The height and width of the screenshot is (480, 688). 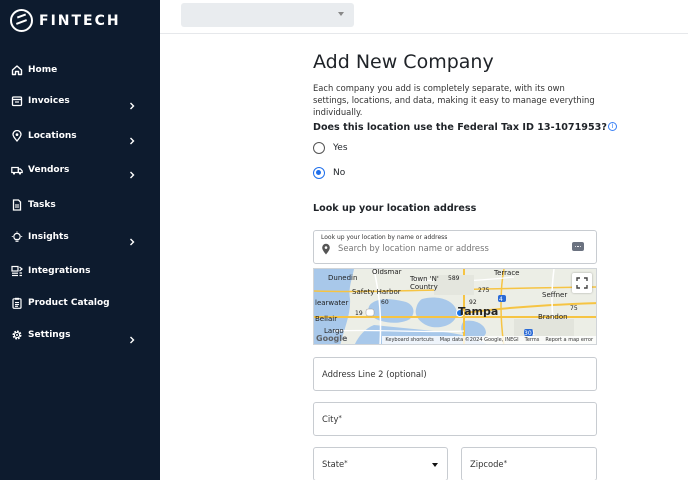 What do you see at coordinates (385, 302) in the screenshot?
I see `map-road-label: 60` at bounding box center [385, 302].